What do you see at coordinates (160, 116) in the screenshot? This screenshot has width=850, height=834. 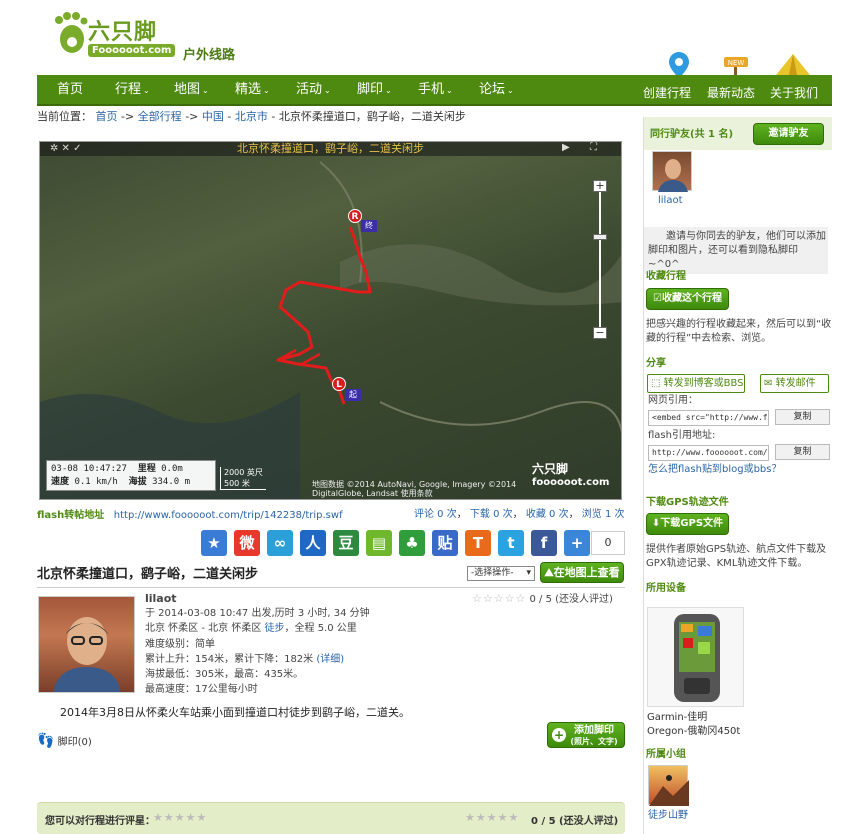 I see `crumb-all-trips: 全部行程` at bounding box center [160, 116].